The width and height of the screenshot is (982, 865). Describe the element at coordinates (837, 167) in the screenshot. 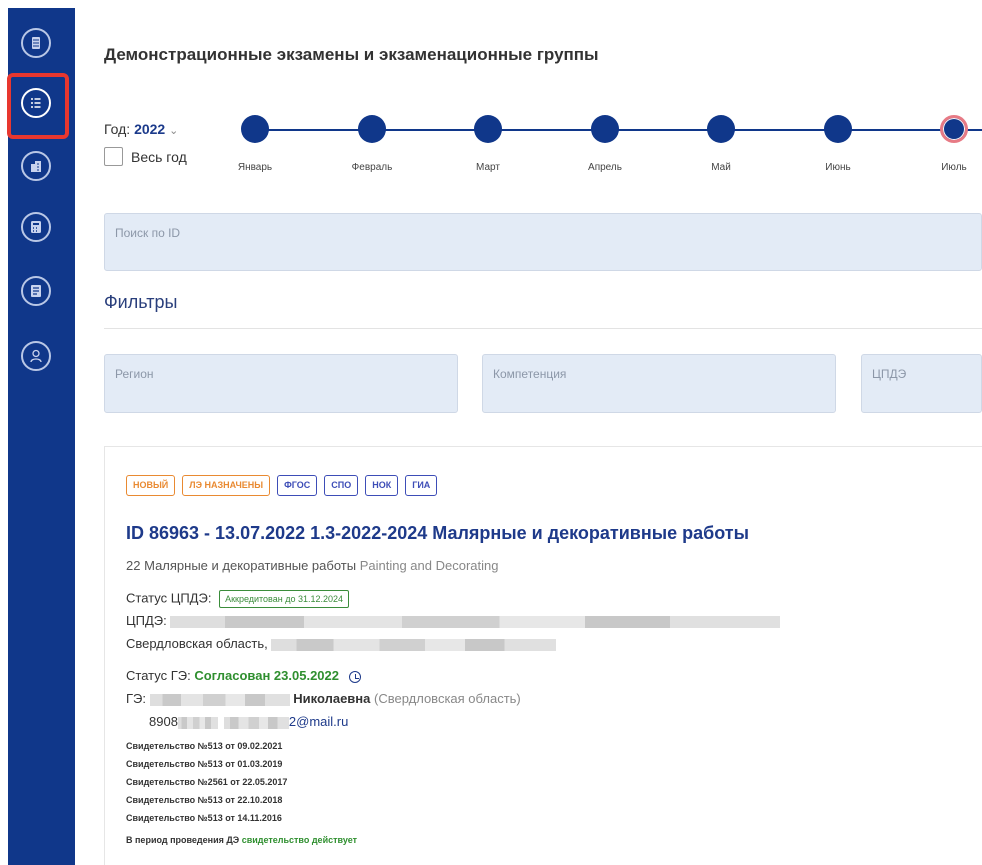

I see `month-label: Июнь` at that location.